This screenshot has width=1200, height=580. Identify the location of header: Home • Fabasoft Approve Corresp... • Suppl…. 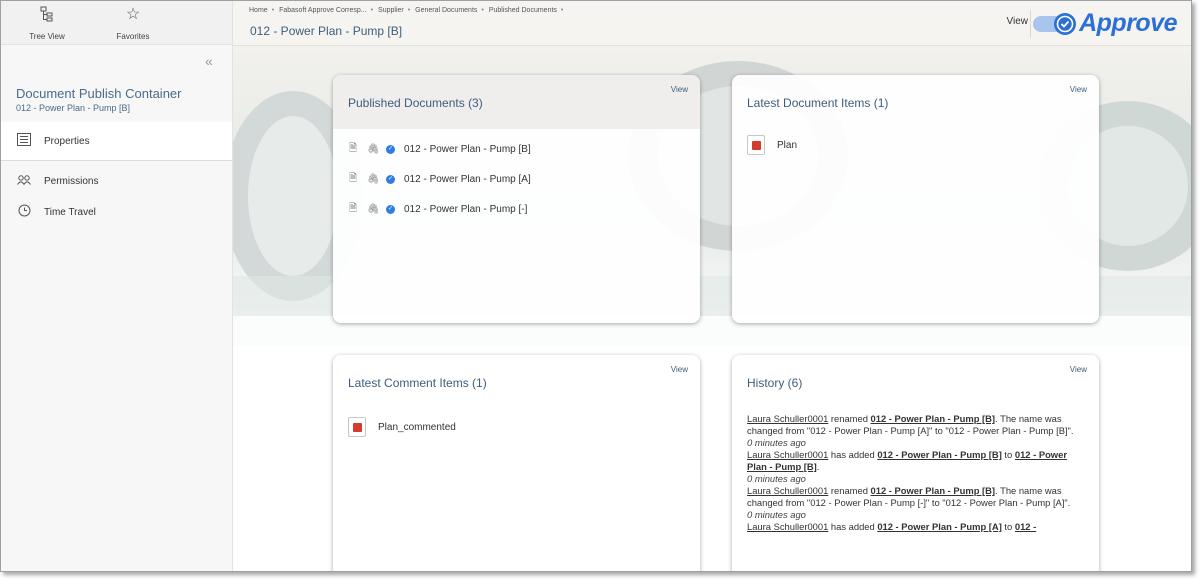
(712, 23).